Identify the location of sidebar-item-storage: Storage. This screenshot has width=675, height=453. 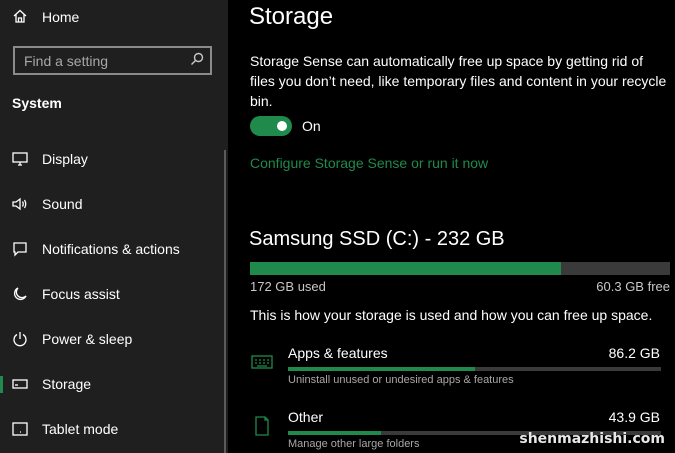
(114, 384).